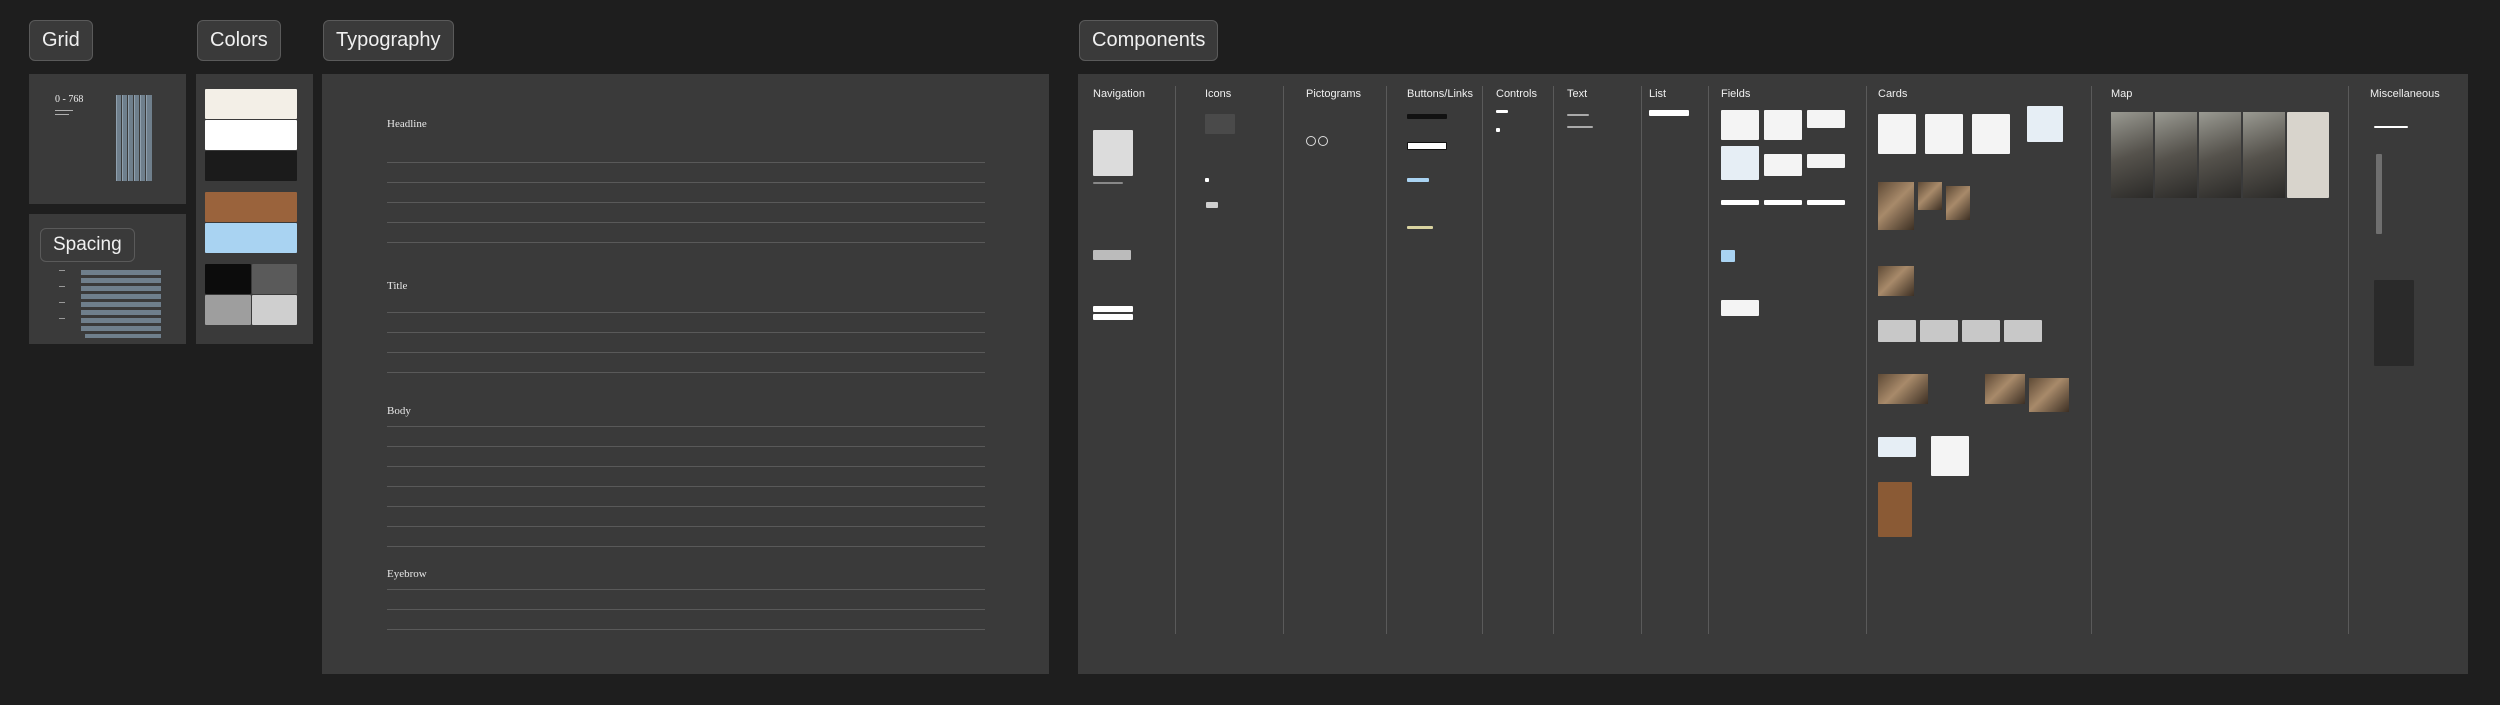 Image resolution: width=2500 pixels, height=705 pixels. What do you see at coordinates (69, 99) in the screenshot?
I see `grid-range-text: 0 - 768` at bounding box center [69, 99].